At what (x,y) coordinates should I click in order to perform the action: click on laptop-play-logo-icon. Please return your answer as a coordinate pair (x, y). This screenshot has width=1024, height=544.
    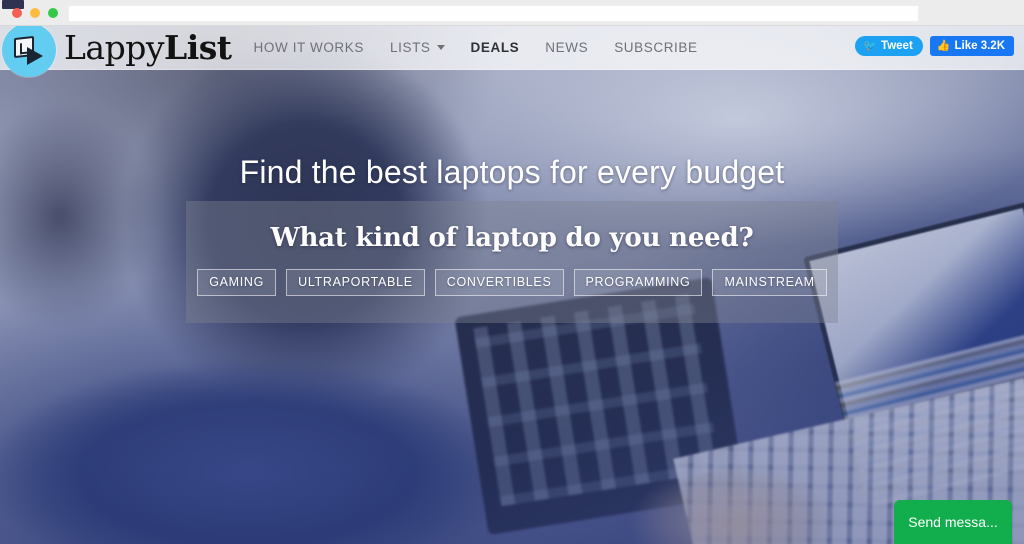
    Looking at the image, I should click on (29, 51).